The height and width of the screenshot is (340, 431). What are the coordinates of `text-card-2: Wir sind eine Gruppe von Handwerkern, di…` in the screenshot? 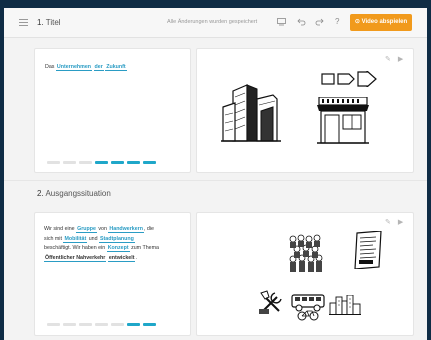 It's located at (112, 274).